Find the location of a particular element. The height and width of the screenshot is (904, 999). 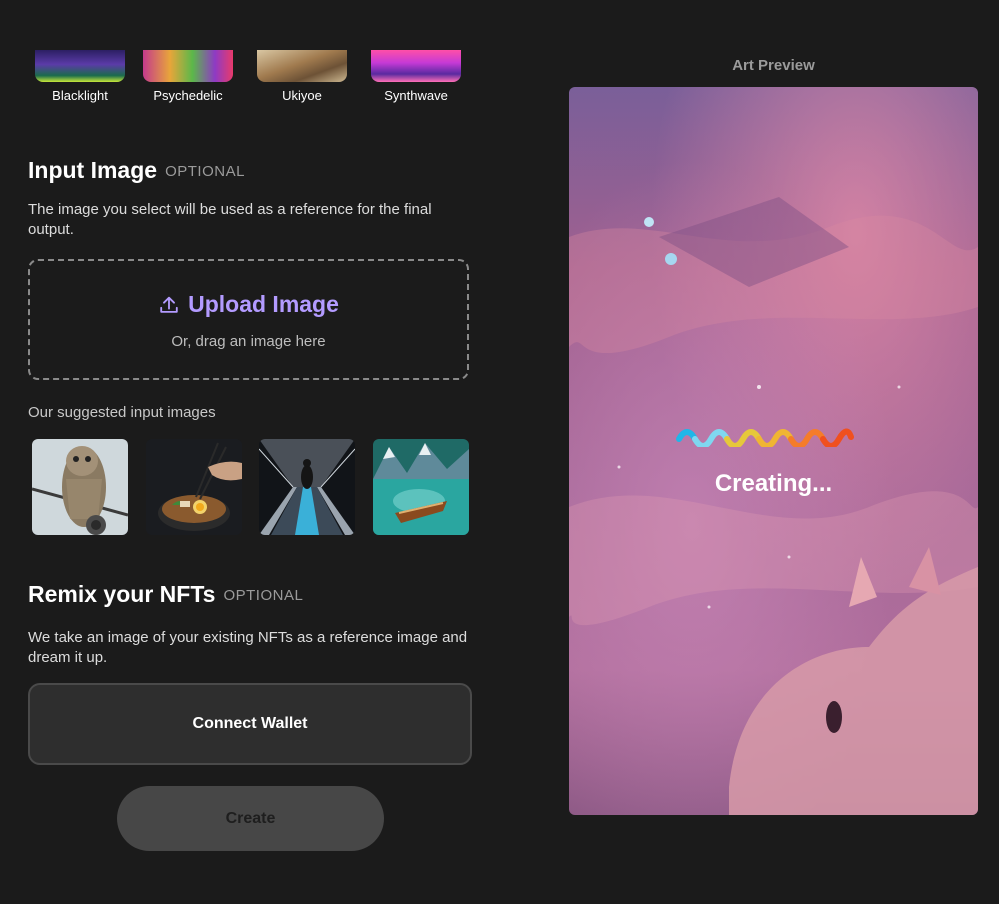

style-option-ukiyoe: Ukiyoe is located at coordinates (302, 76).